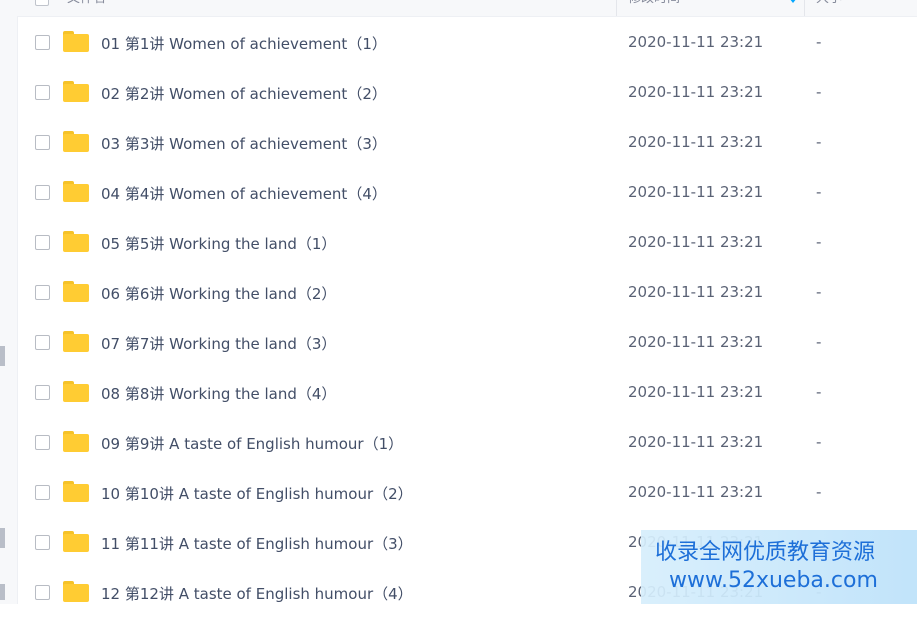 The width and height of the screenshot is (917, 617). I want to click on file-name-link: 10 第10讲 A taste of English humour（2）, so click(257, 493).